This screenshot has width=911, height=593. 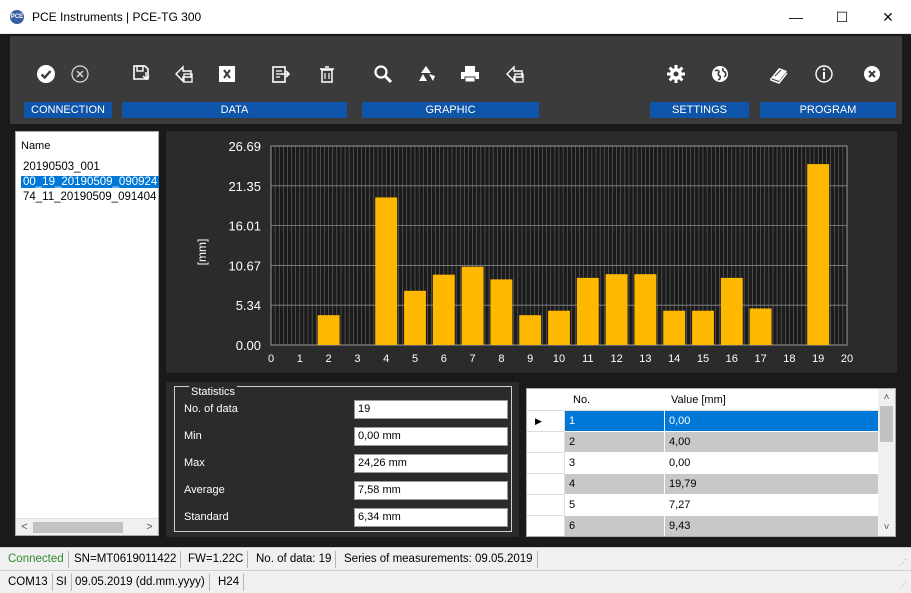 I want to click on x-tick-label: 0, so click(x=271, y=359).